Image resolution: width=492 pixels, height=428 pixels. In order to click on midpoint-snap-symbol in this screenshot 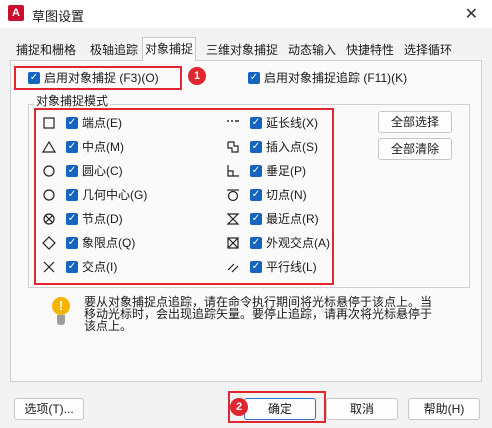, I will do `click(49, 147)`.